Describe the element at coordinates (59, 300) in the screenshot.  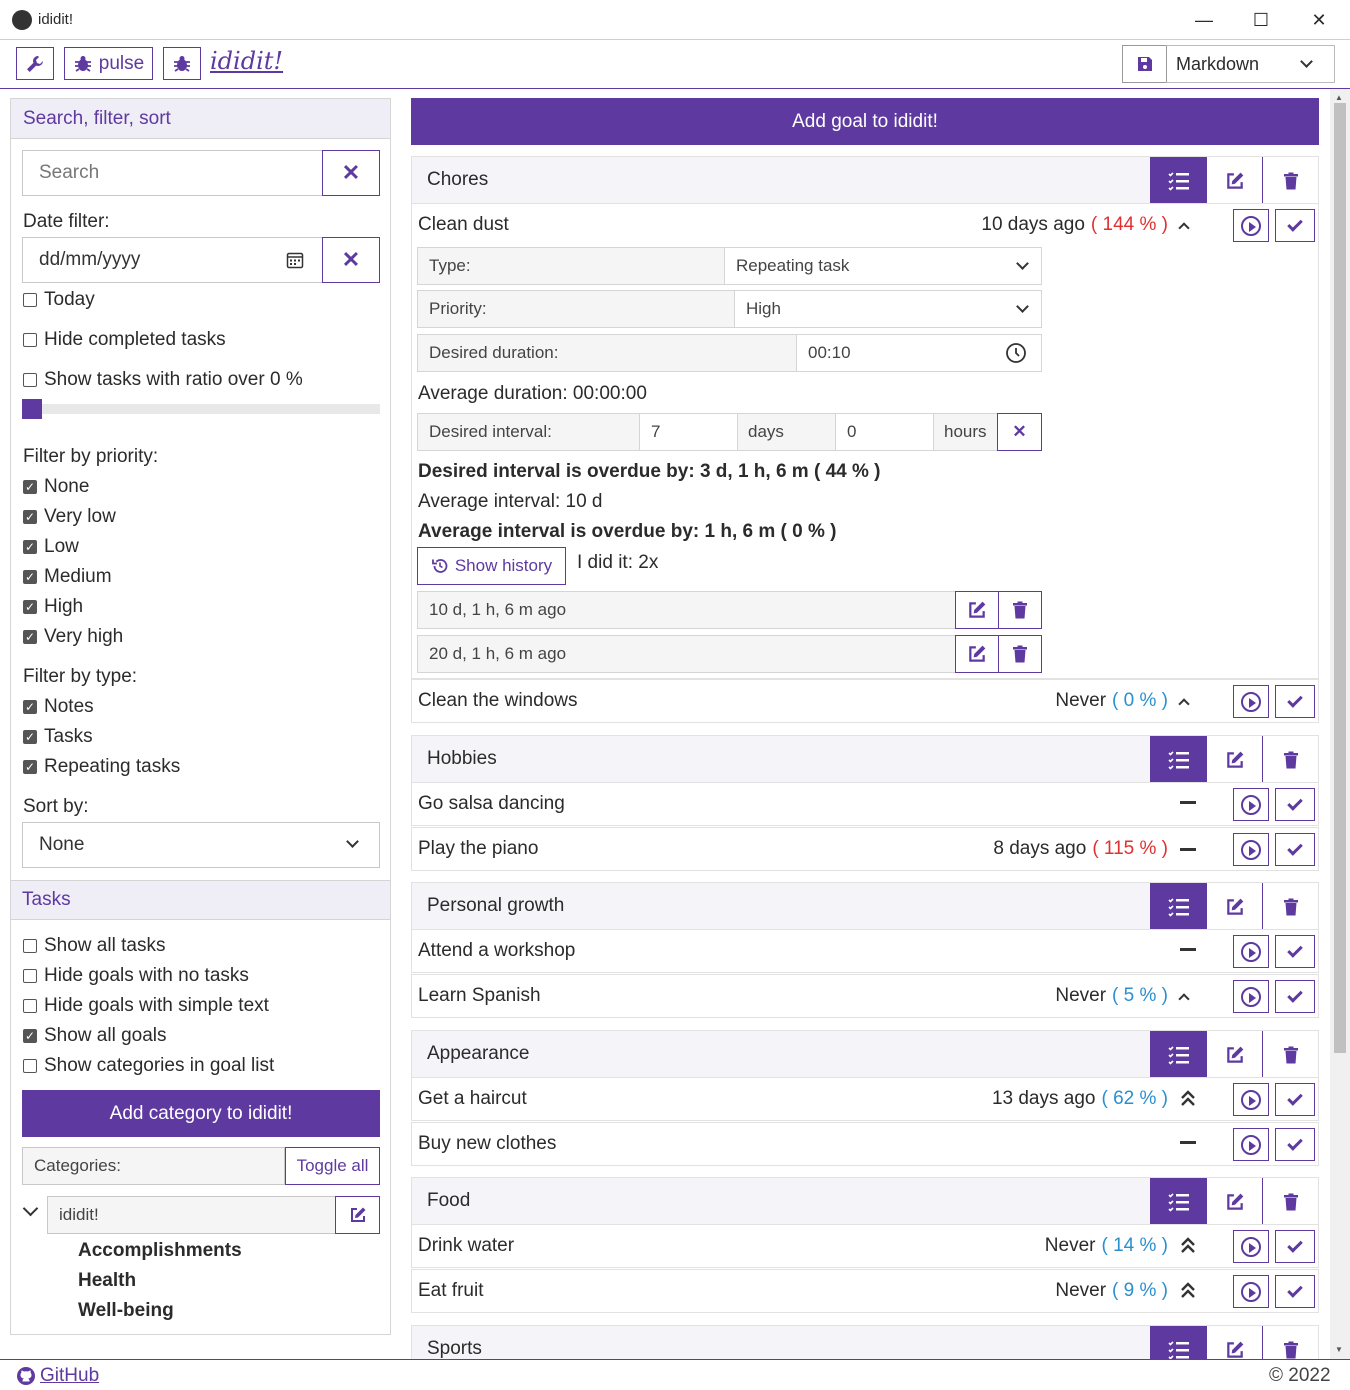
I see `today-checkbox: Today` at that location.